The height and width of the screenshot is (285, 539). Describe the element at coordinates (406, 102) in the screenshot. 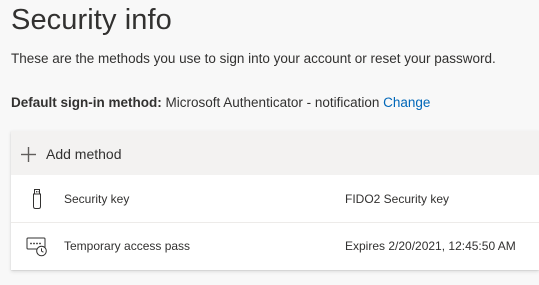

I see `change-default-method-link: Change` at that location.